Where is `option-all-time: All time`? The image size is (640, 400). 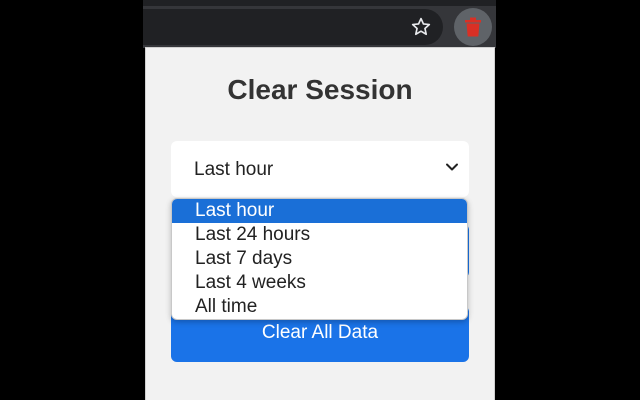 option-all-time: All time is located at coordinates (319, 307).